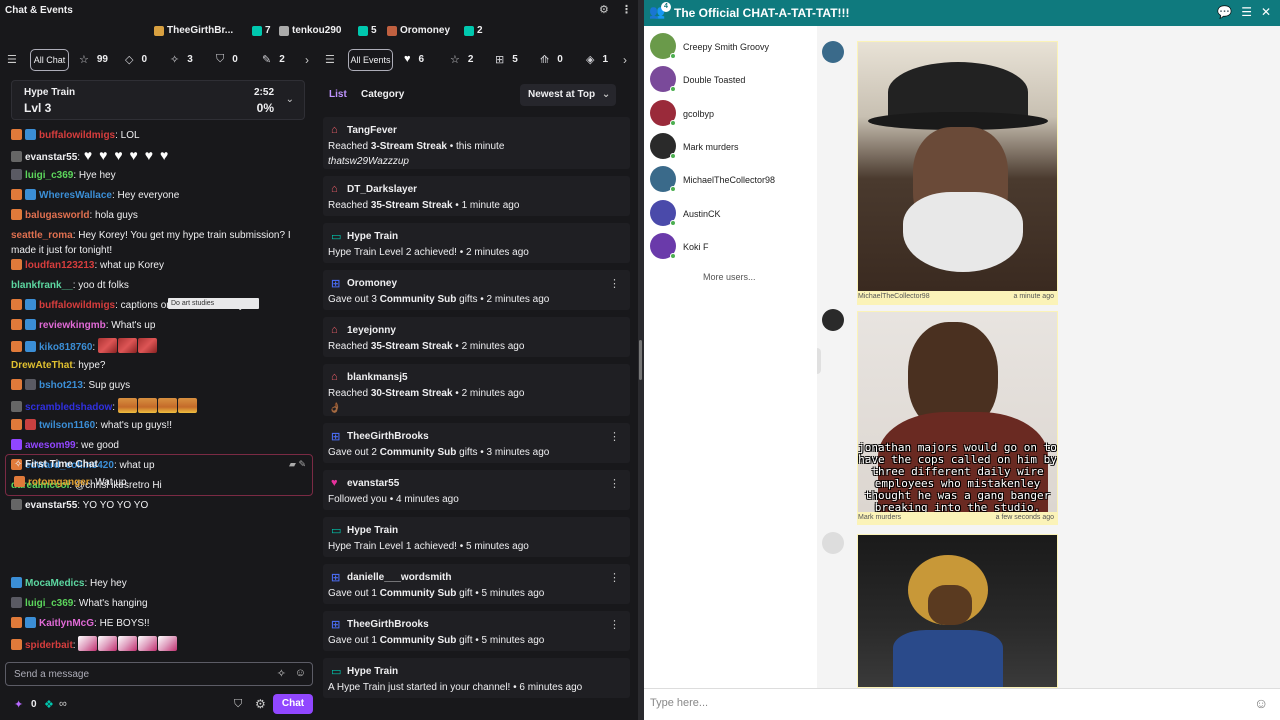  What do you see at coordinates (93, 59) in the screenshot?
I see `stat-favorites: ☆ 99` at bounding box center [93, 59].